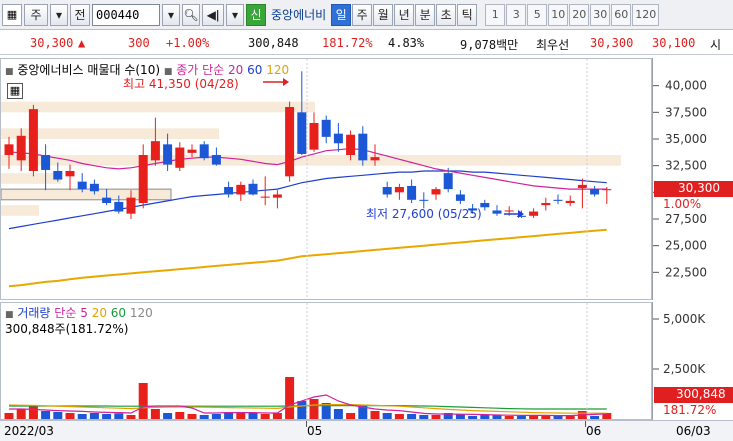 The height and width of the screenshot is (441, 733). I want to click on sound-icon: ◀ǀ, so click(213, 14).